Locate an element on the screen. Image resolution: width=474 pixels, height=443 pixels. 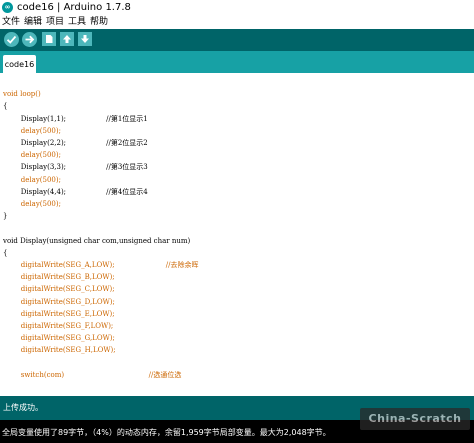
window-title: code16 | Arduino 1.7.8 is located at coordinates (74, 7).